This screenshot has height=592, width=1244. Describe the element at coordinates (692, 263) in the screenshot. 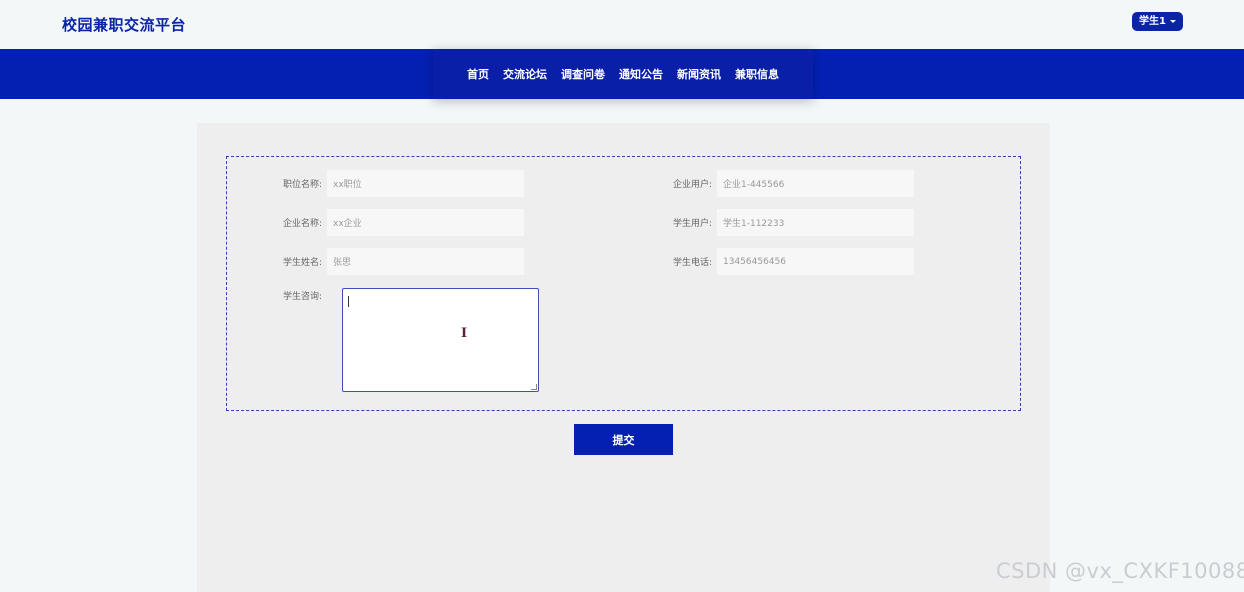

I see `field-label: 学生电话:` at that location.